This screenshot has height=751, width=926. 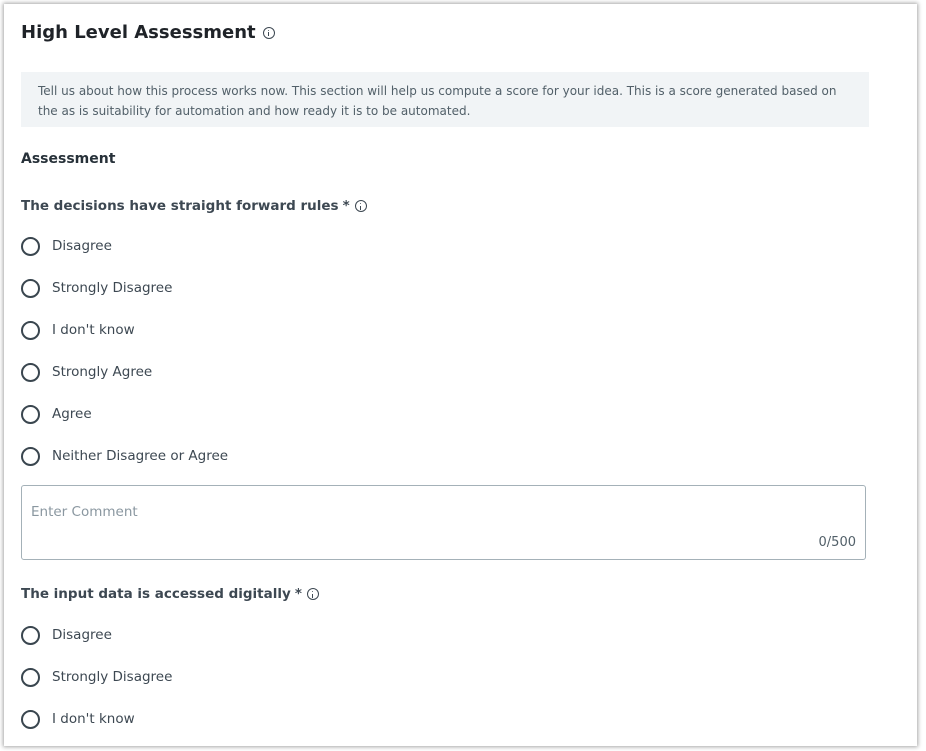 I want to click on radio-option-agree: Agree, so click(x=56, y=414).